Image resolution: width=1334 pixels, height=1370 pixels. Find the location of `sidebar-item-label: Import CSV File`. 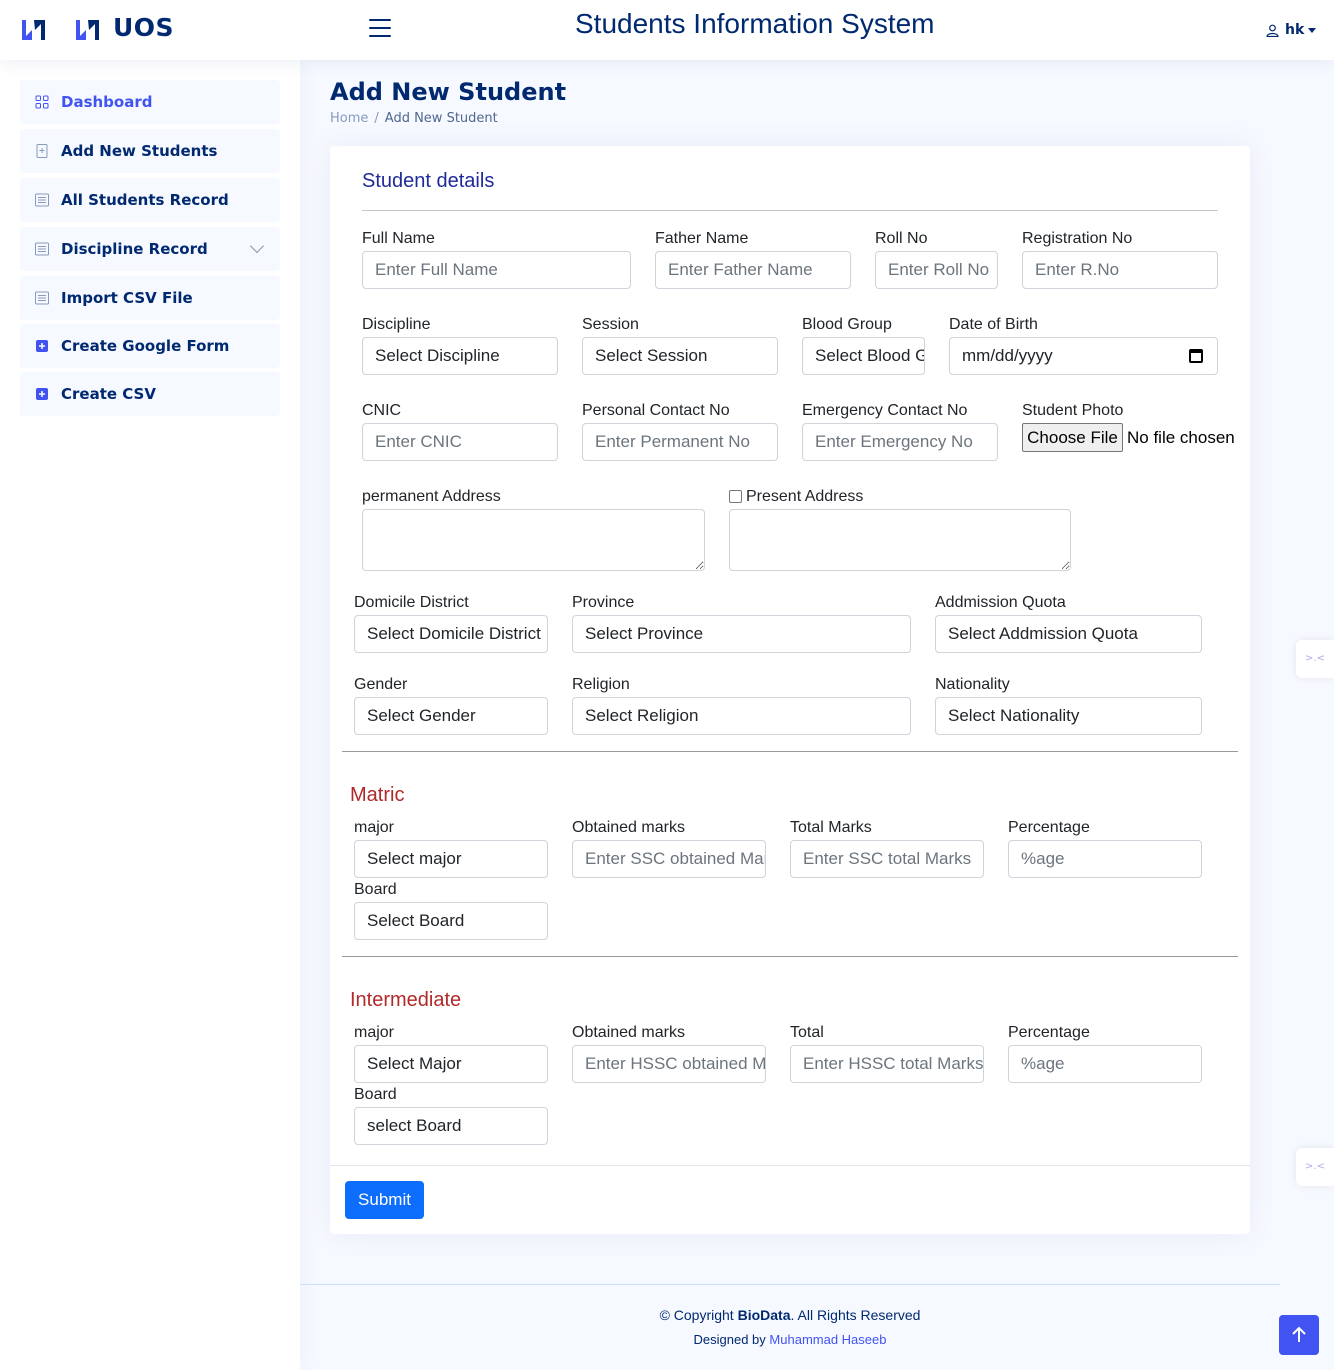

sidebar-item-label: Import CSV File is located at coordinates (127, 298).